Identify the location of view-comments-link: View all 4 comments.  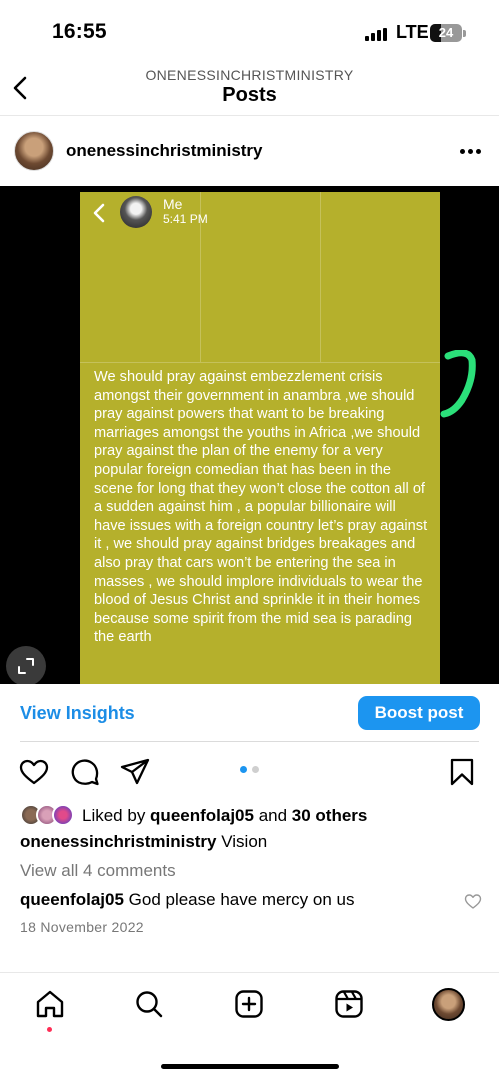
(98, 871).